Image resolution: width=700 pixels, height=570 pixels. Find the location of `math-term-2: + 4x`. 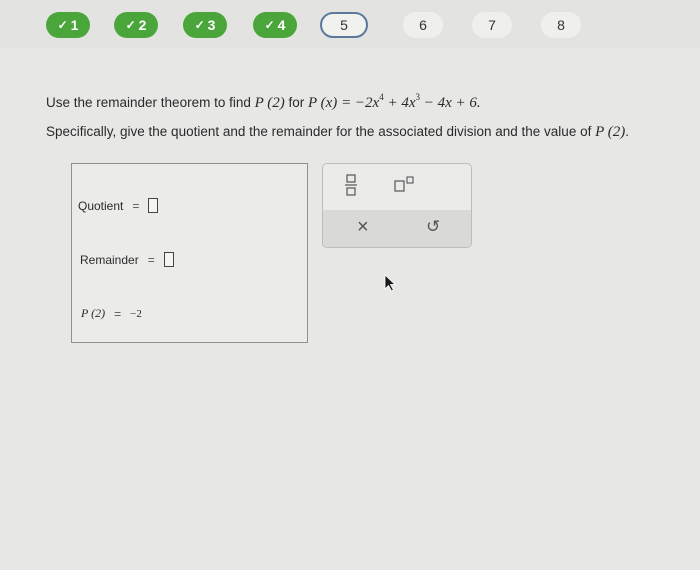

math-term-2: + 4x is located at coordinates (399, 103).